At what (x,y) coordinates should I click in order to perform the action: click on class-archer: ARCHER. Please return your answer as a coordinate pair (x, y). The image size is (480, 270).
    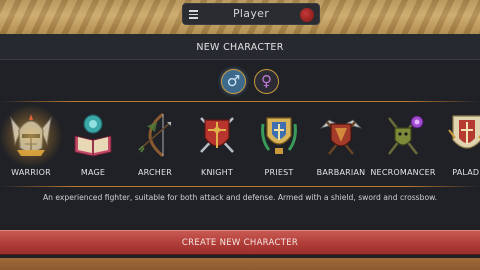
    Looking at the image, I should click on (155, 146).